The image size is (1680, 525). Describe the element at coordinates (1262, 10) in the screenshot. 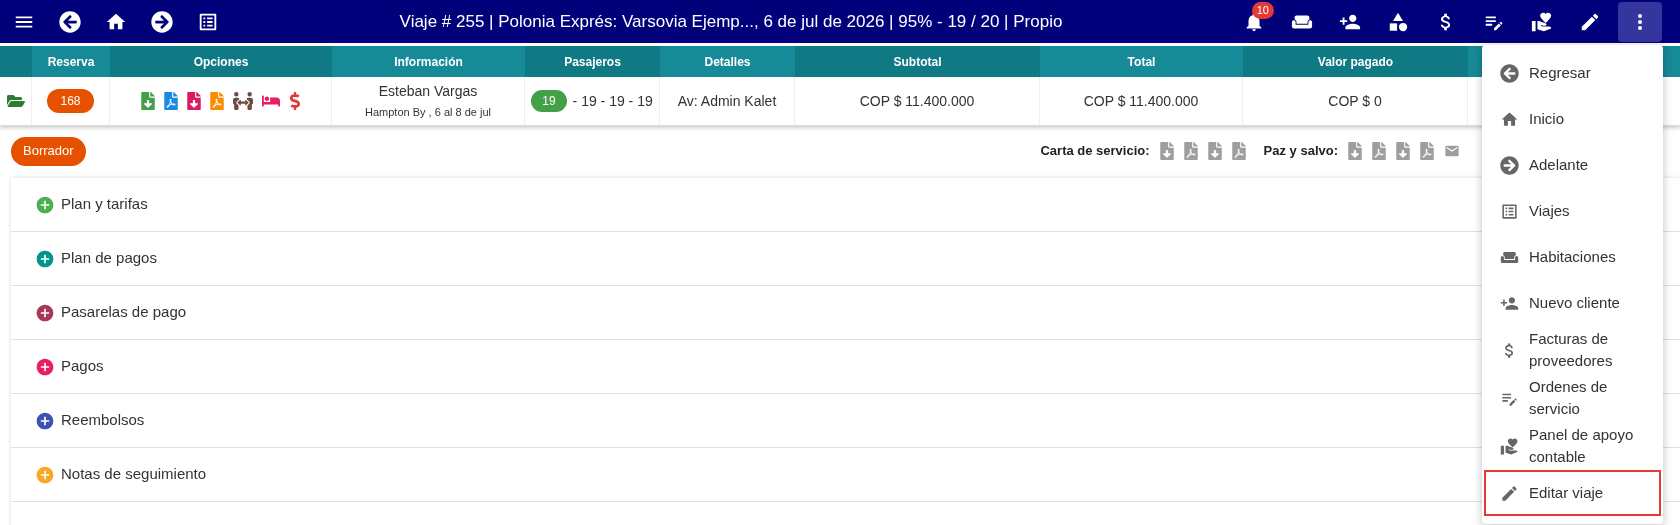

I see `notification-count: 10` at that location.